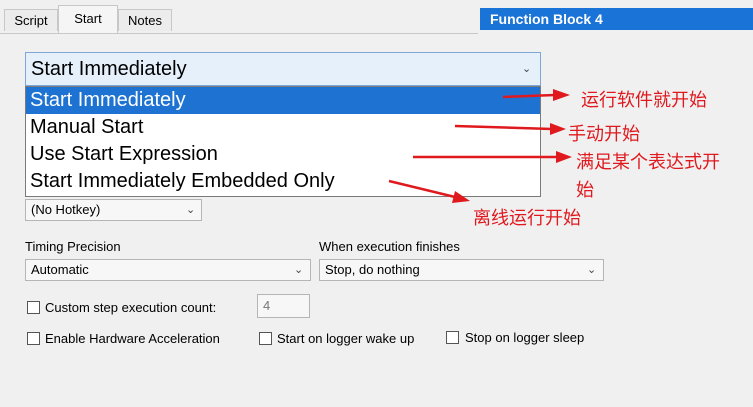  I want to click on arrow-2-head, so click(558, 129).